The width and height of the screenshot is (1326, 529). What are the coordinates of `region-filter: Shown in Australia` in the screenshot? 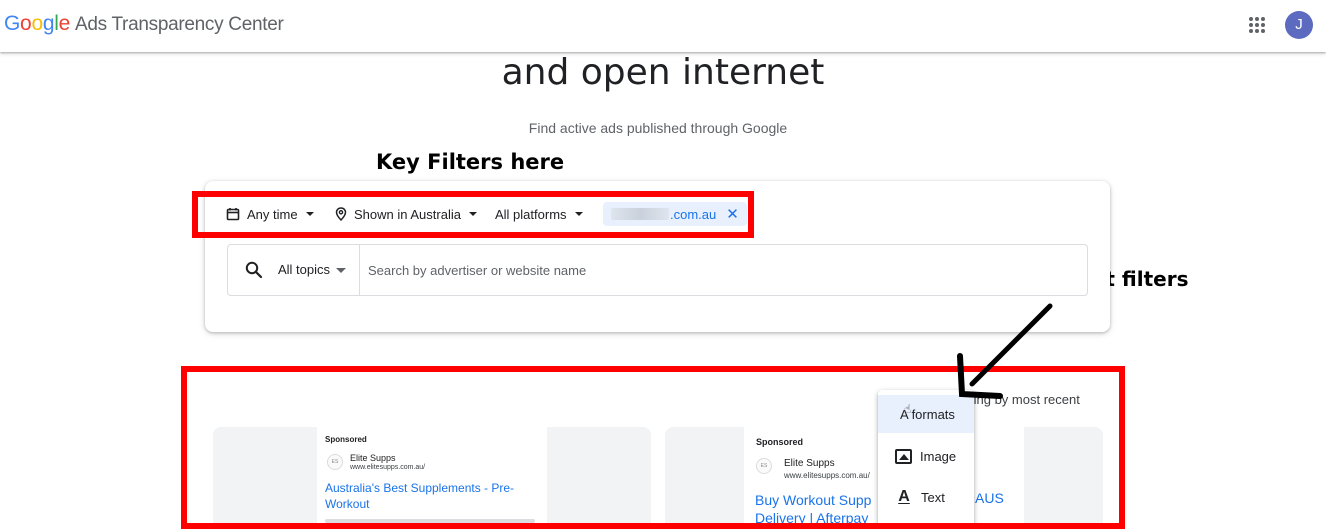 It's located at (406, 214).